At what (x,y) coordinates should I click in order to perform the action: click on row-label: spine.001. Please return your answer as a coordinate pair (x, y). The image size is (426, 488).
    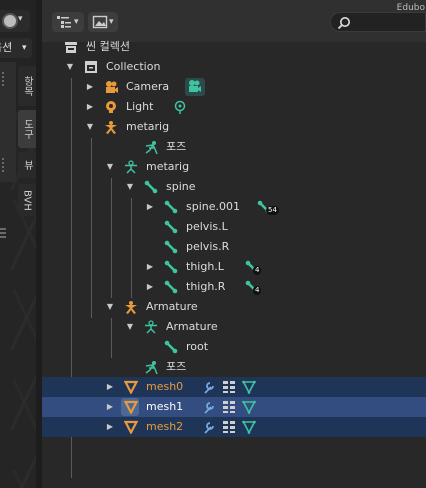
    Looking at the image, I should click on (213, 206).